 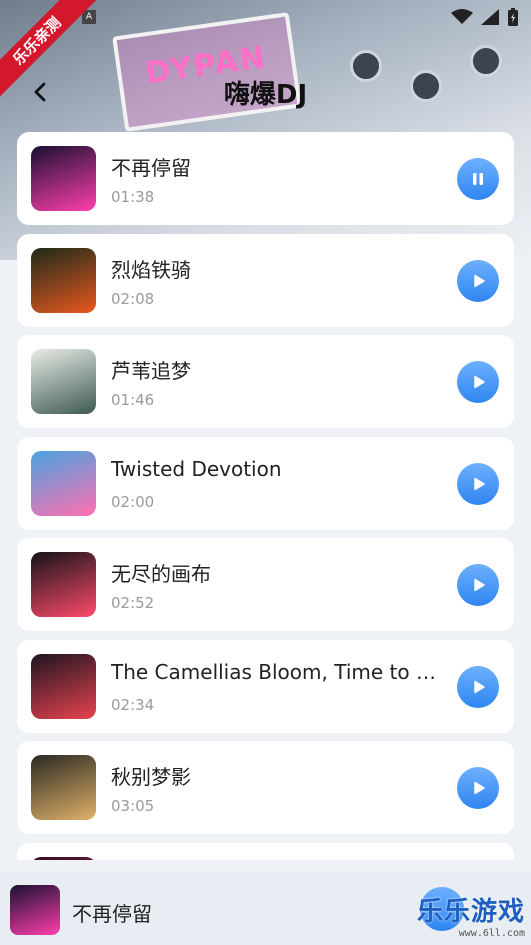 I want to click on watermark-logo: 乐乐游戏 www.6ll.com, so click(x=471, y=915).